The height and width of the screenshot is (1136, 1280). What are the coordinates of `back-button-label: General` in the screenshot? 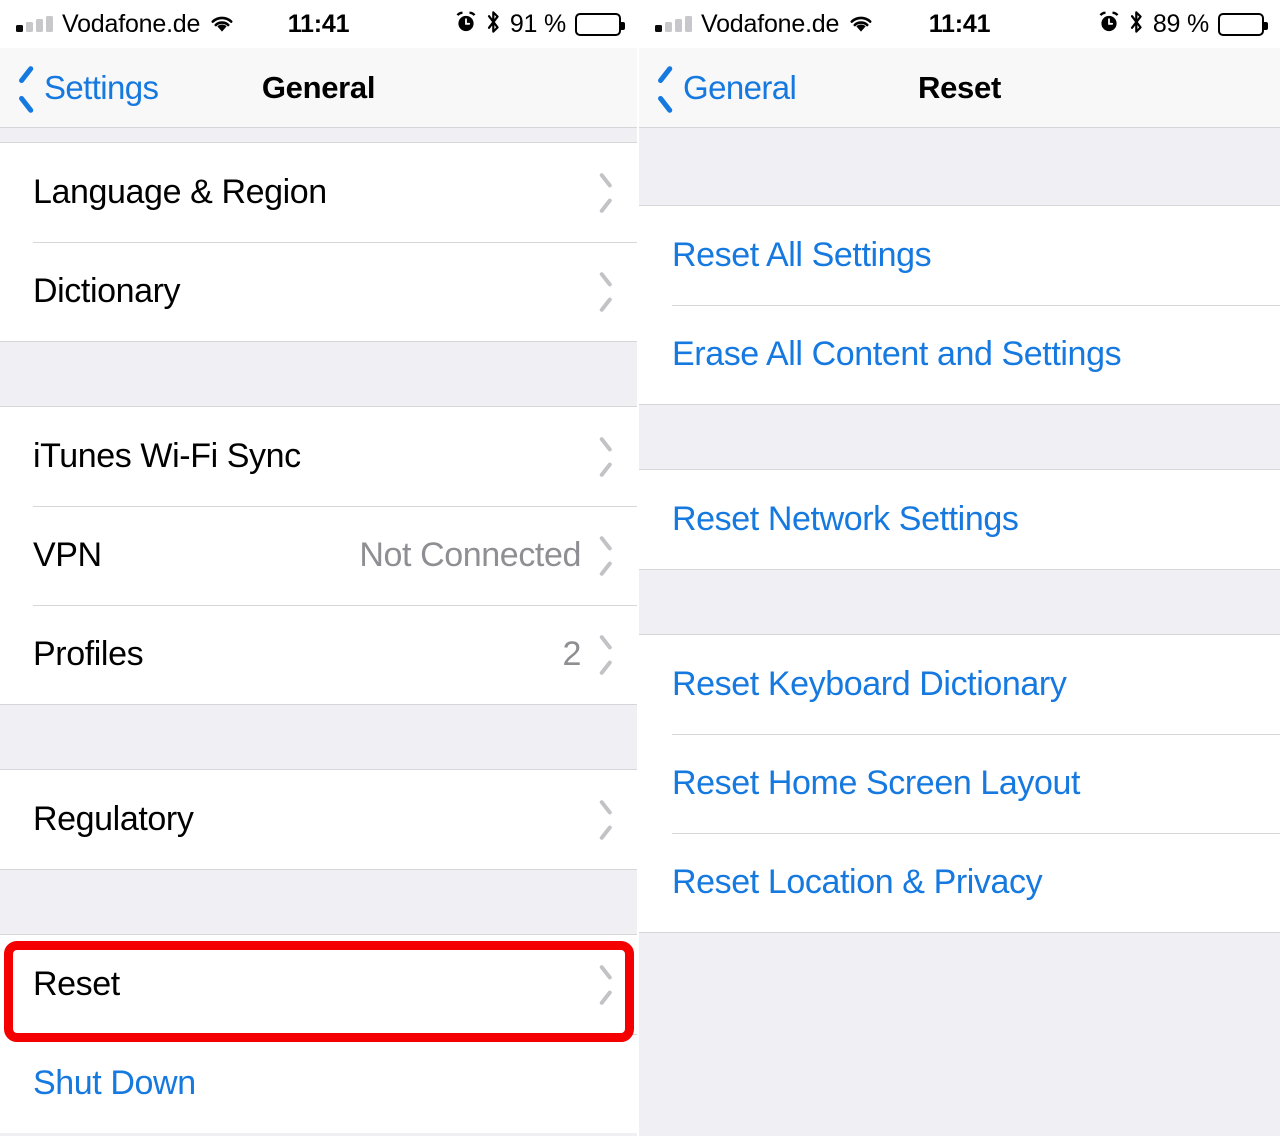 It's located at (740, 87).